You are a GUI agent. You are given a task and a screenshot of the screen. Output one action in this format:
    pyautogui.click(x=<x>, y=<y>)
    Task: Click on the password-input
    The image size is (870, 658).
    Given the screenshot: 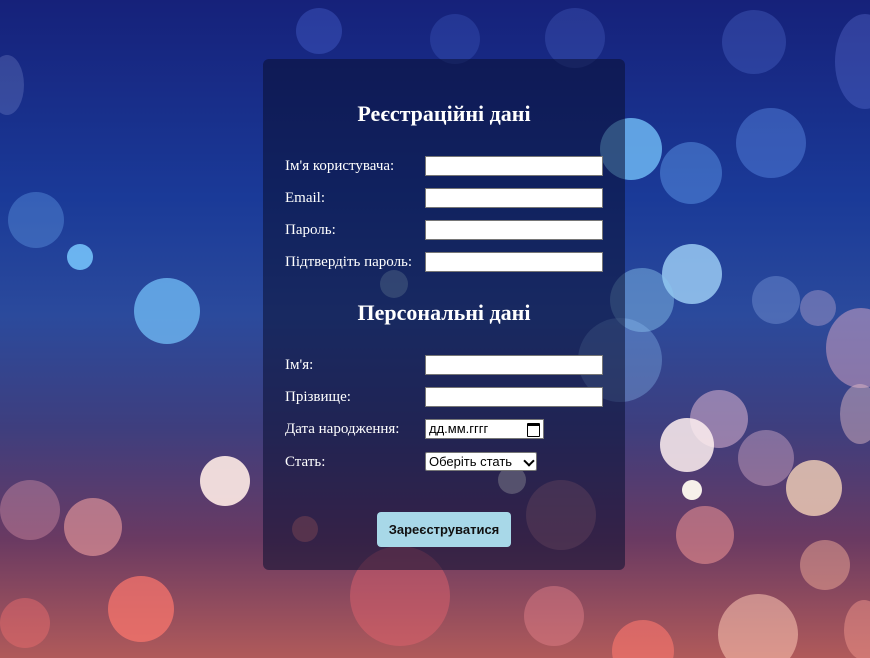 What is the action you would take?
    pyautogui.click(x=514, y=230)
    